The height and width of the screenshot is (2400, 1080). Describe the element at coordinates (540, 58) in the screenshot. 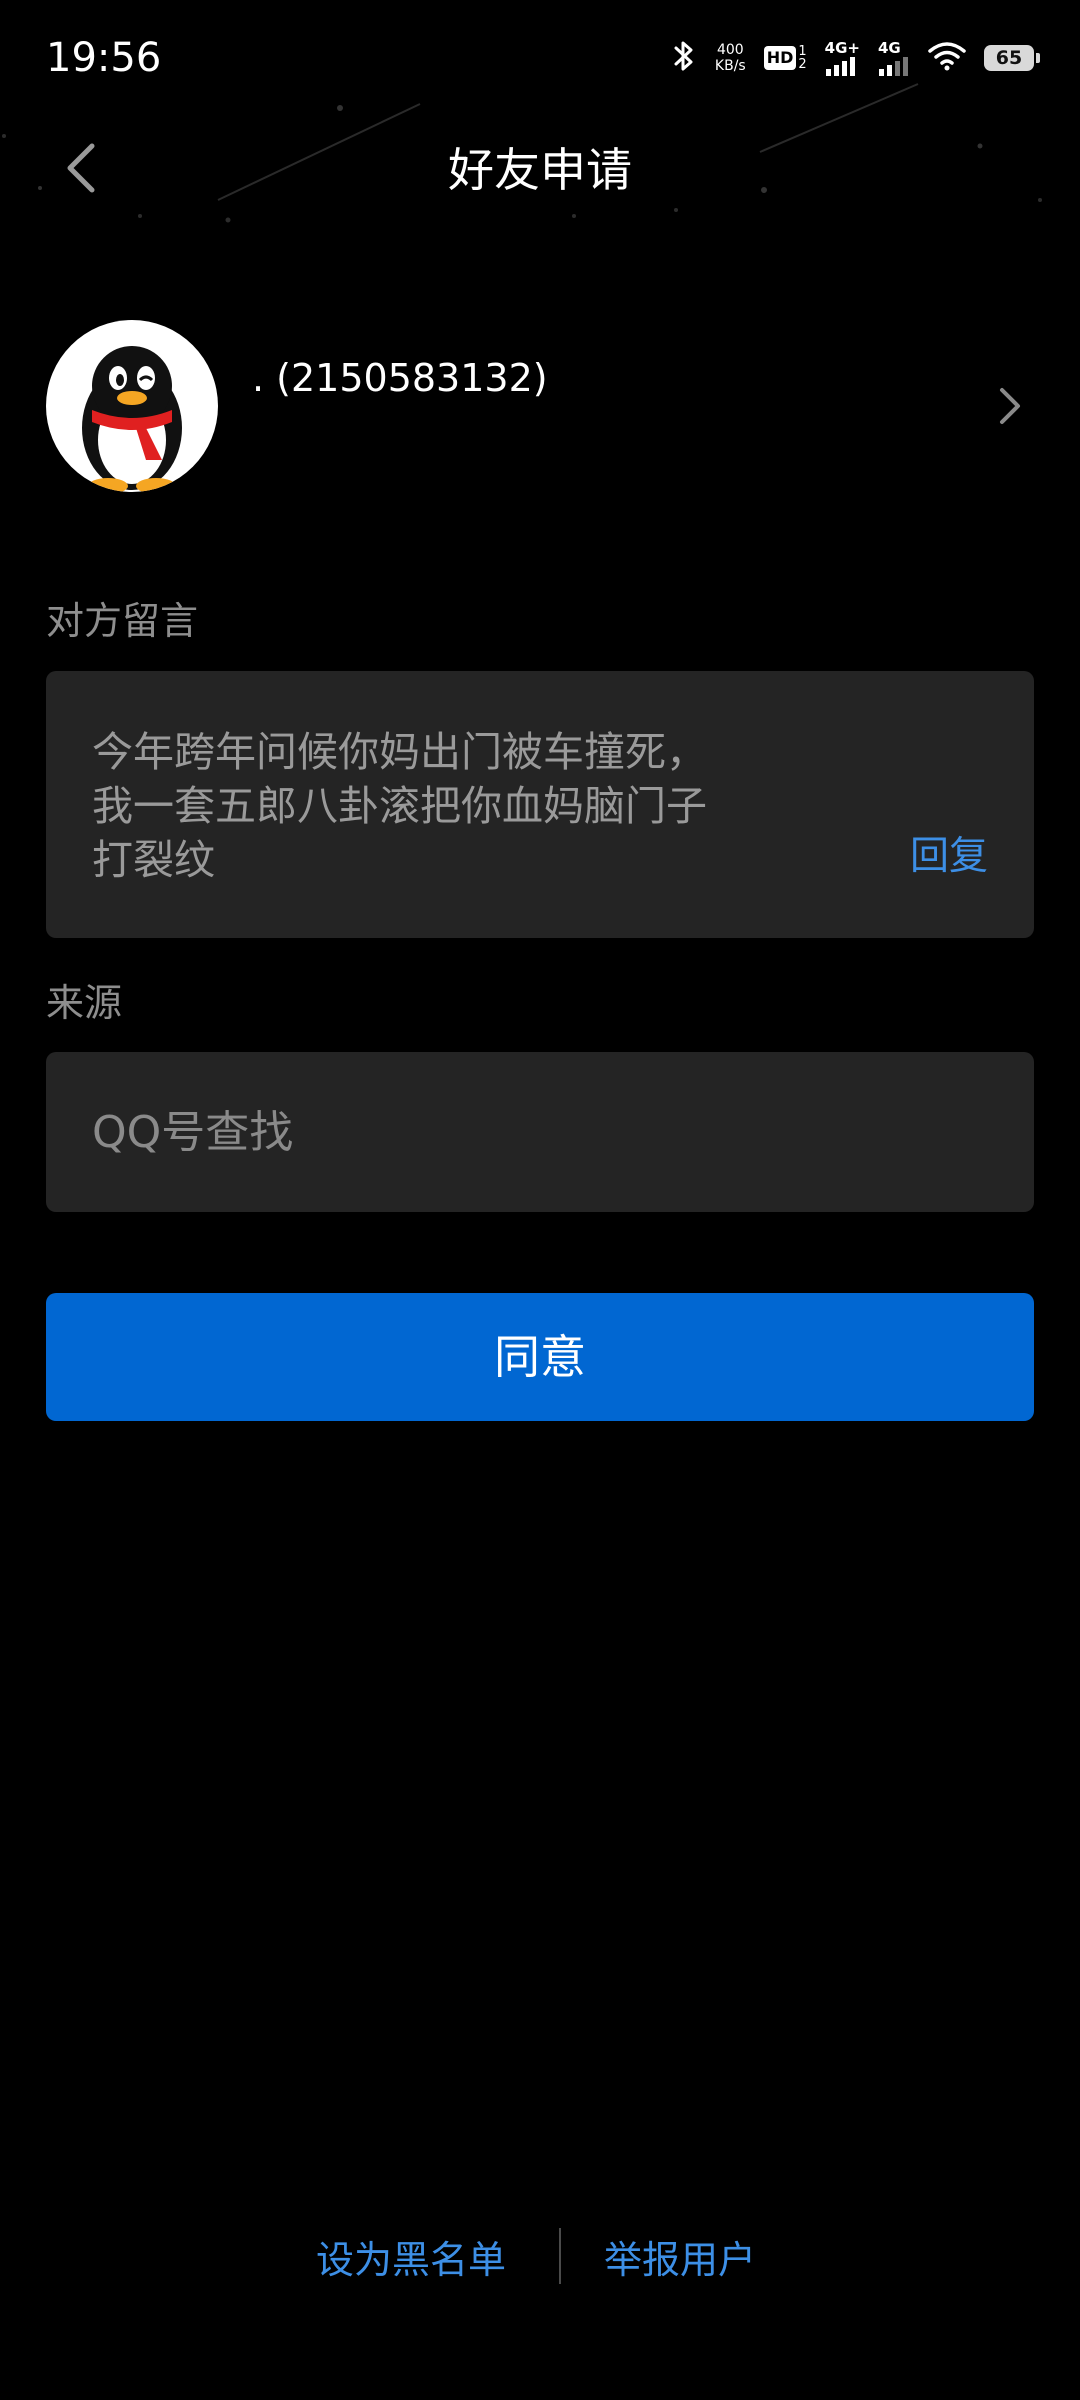

I see `status-bar: 19:56 400 KB/s HD 1 2 4G+ 4G 65` at that location.